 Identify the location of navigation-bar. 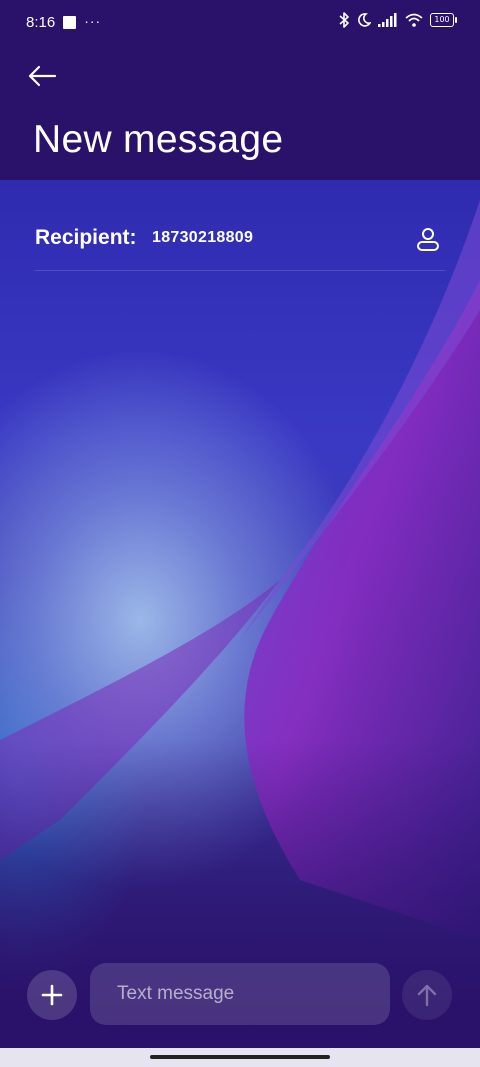
(240, 1057).